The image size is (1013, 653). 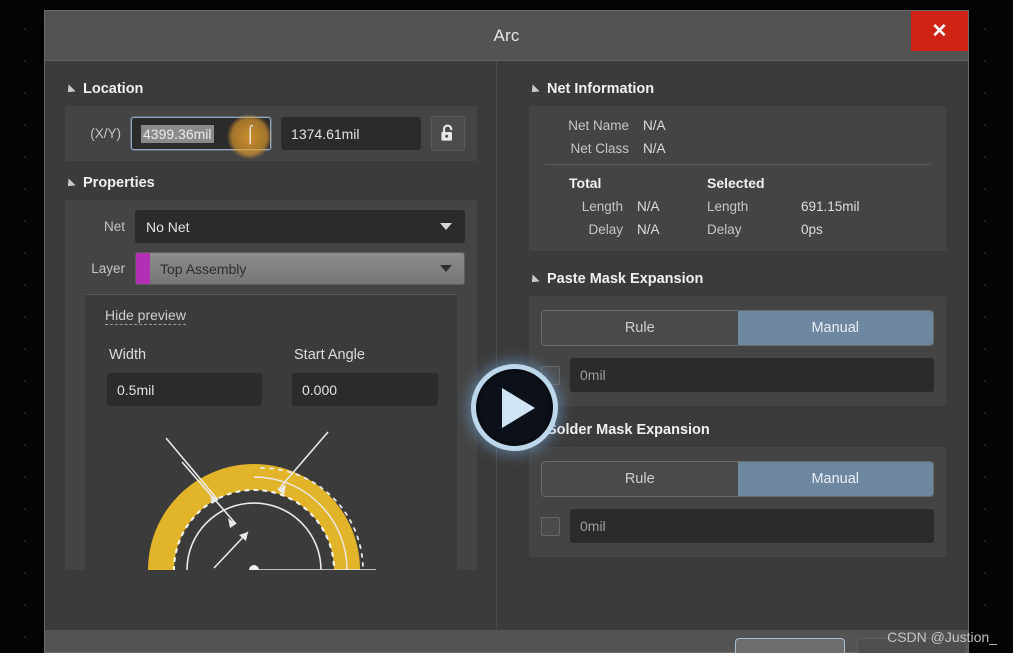 What do you see at coordinates (599, 148) in the screenshot?
I see `net-class-label: Net Class` at bounding box center [599, 148].